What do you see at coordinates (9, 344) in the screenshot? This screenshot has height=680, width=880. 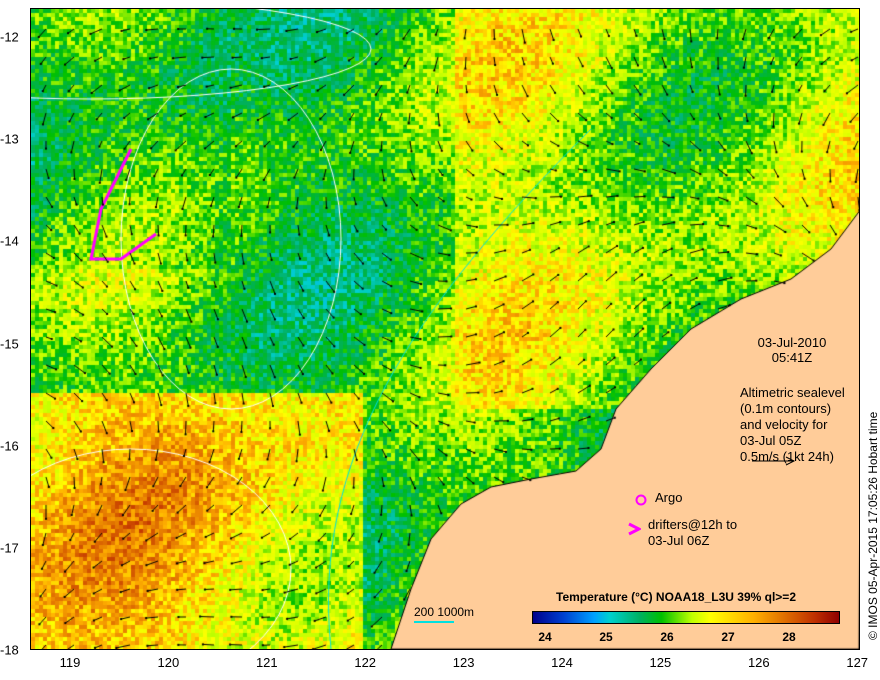 I see `y-tick-label: -15` at bounding box center [9, 344].